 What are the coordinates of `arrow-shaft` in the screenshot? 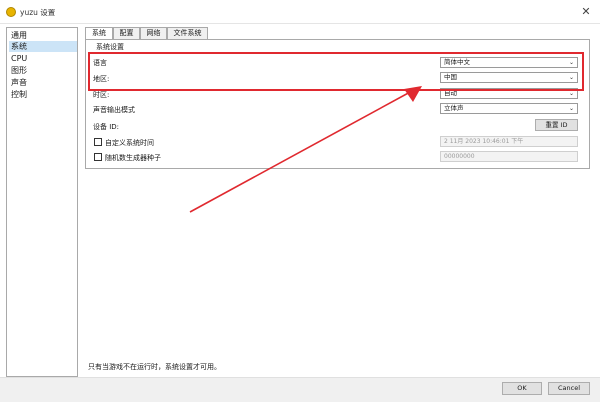 It's located at (301, 151).